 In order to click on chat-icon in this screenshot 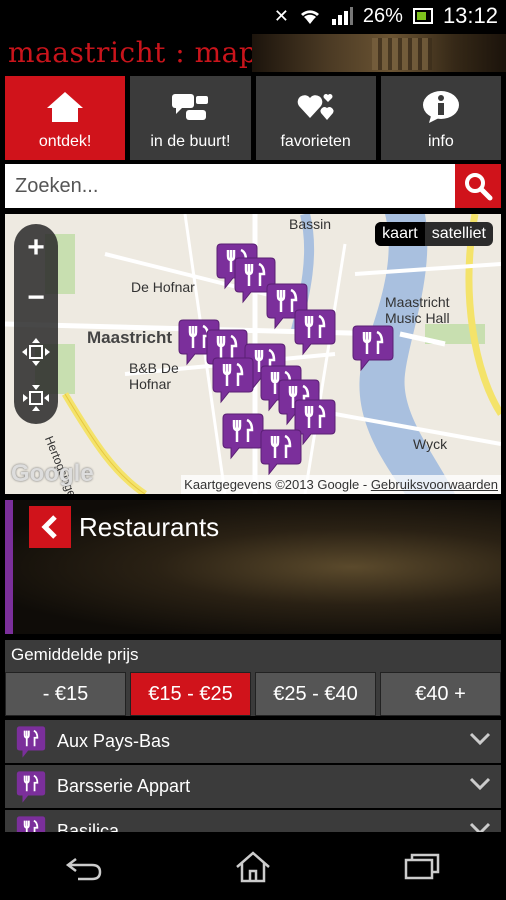, I will do `click(190, 107)`.